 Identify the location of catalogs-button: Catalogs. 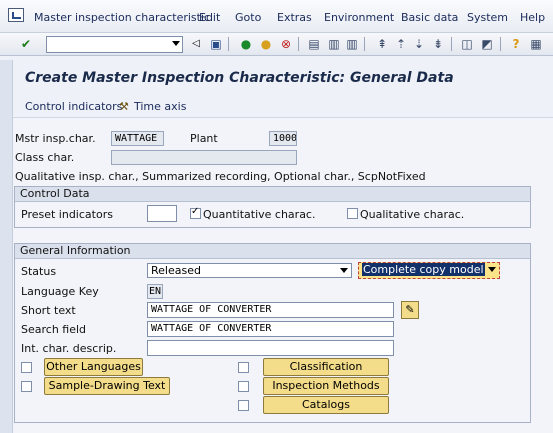
(326, 405).